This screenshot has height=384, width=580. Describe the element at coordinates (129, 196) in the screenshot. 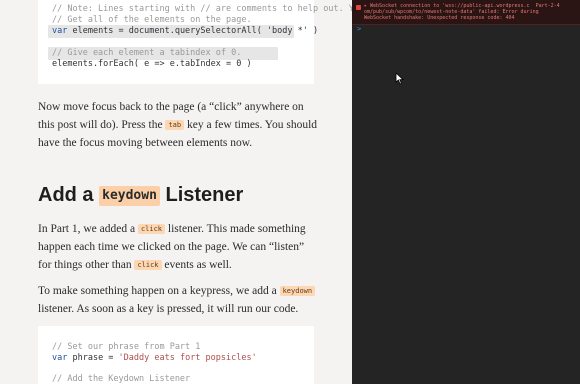

I see `heading-inline-code: keydown` at that location.